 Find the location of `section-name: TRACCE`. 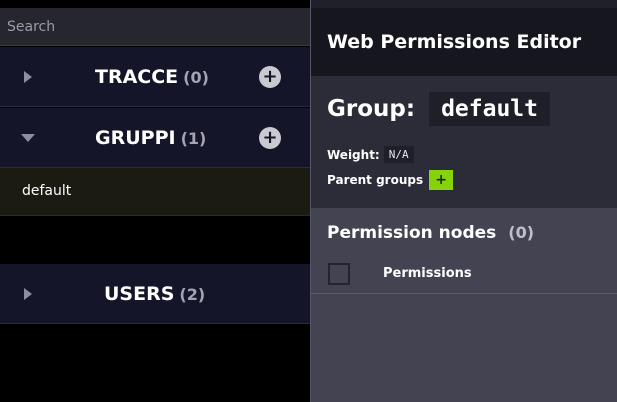

section-name: TRACCE is located at coordinates (137, 77).